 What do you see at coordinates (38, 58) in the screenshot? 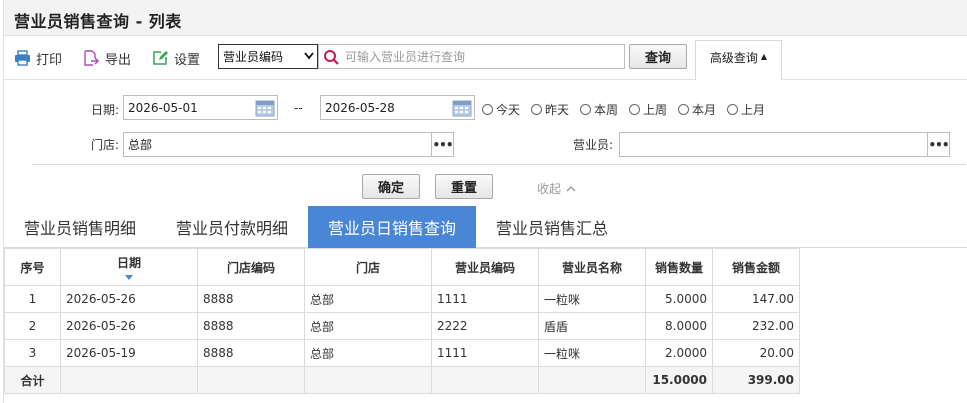
I see `print-button: 打印` at bounding box center [38, 58].